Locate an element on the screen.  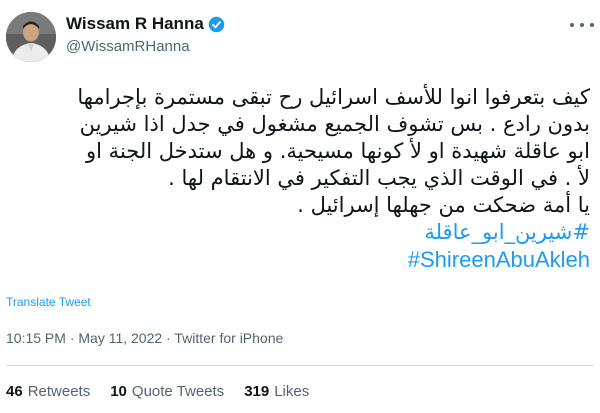
quote-tweets-stat: 10 Quote Tweets is located at coordinates (167, 391).